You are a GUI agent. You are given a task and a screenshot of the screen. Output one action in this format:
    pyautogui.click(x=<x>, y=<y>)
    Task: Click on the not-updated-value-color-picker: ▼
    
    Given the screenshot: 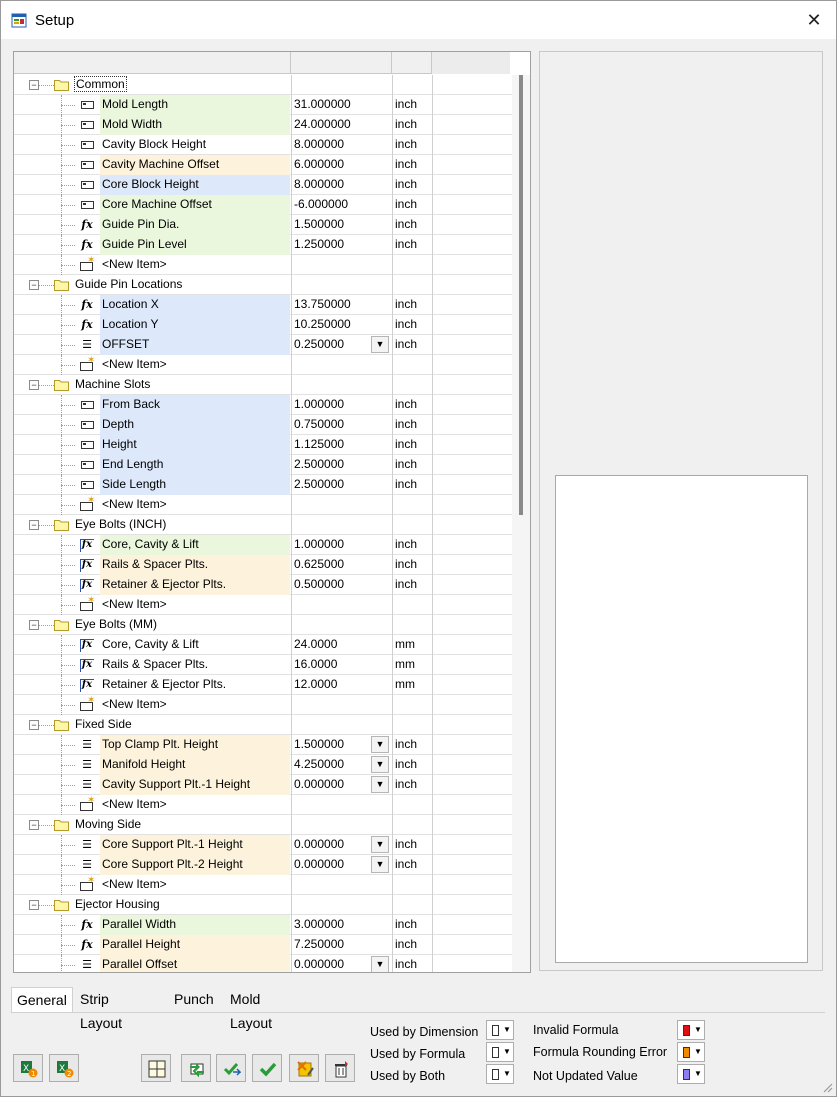 What is the action you would take?
    pyautogui.click(x=691, y=1074)
    